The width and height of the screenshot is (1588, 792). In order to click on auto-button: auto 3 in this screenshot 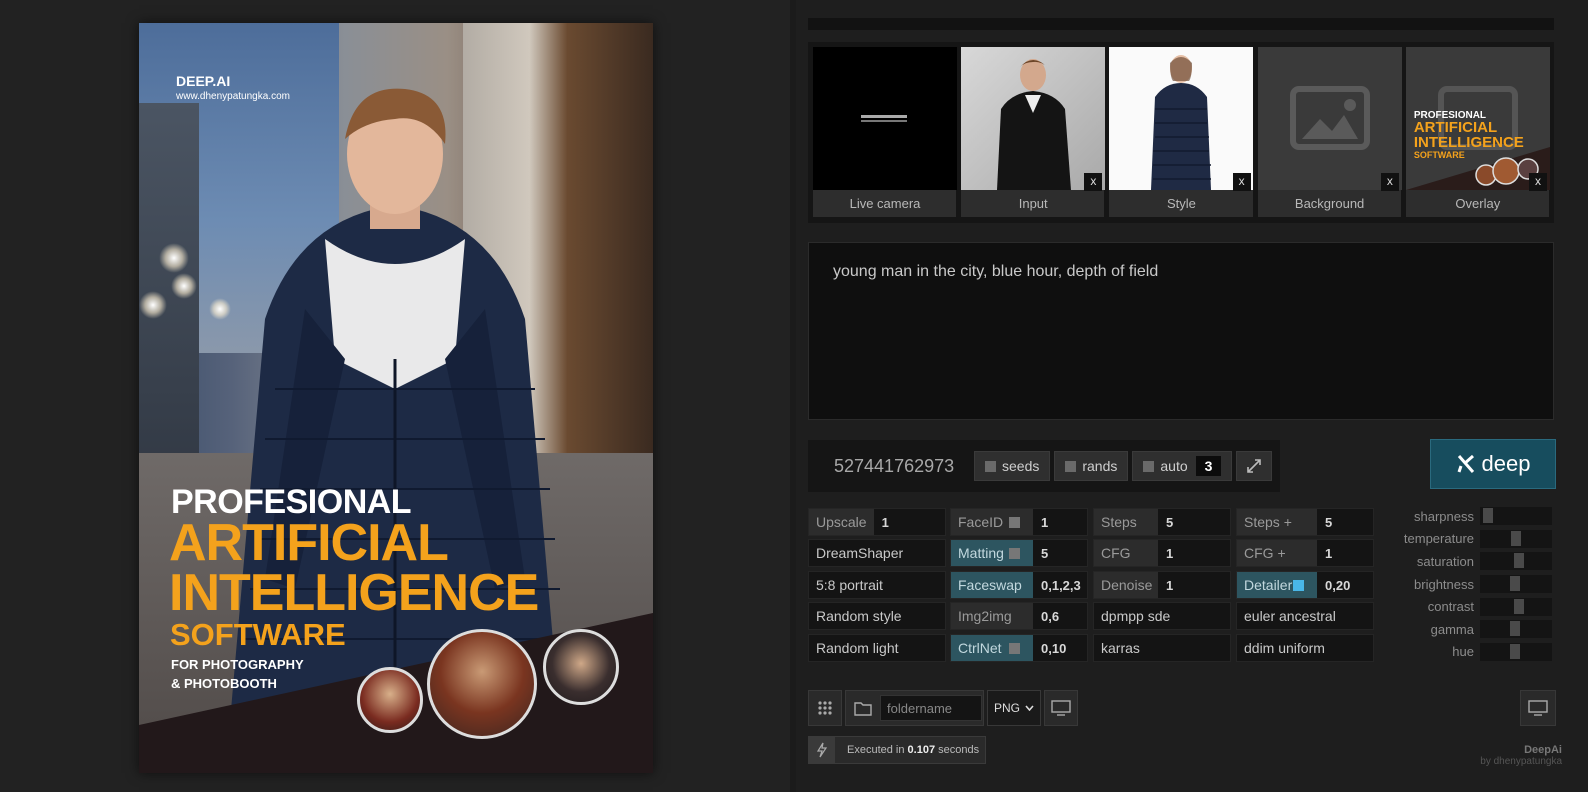, I will do `click(1182, 466)`.